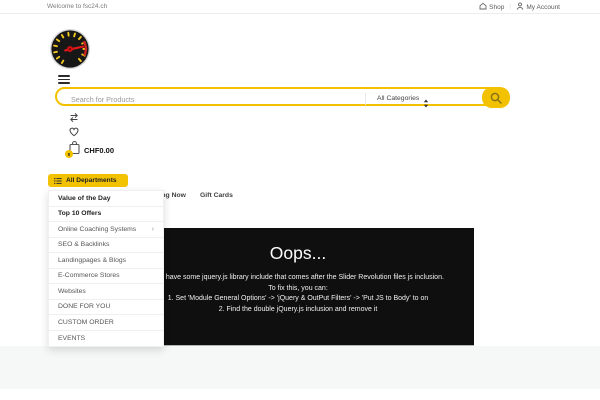 This screenshot has height=400, width=600. I want to click on user-icon, so click(520, 7).